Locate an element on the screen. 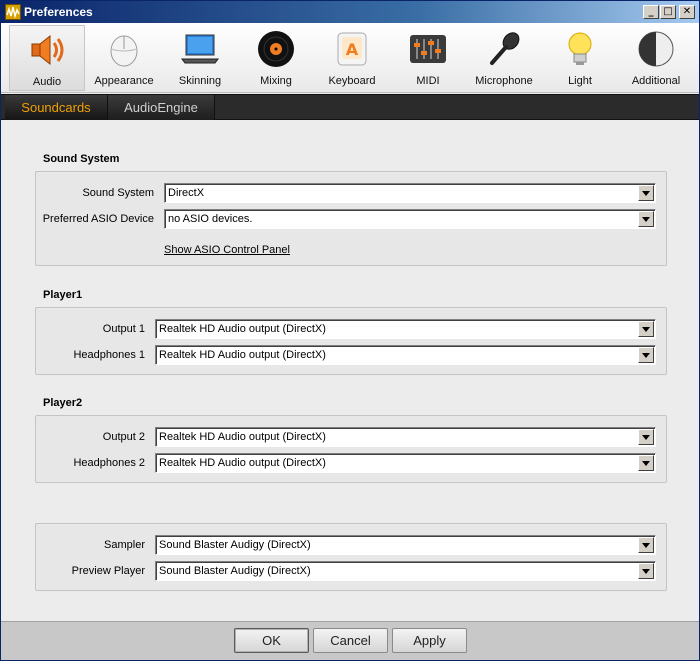 The image size is (700, 661). key-letter: A is located at coordinates (352, 49).